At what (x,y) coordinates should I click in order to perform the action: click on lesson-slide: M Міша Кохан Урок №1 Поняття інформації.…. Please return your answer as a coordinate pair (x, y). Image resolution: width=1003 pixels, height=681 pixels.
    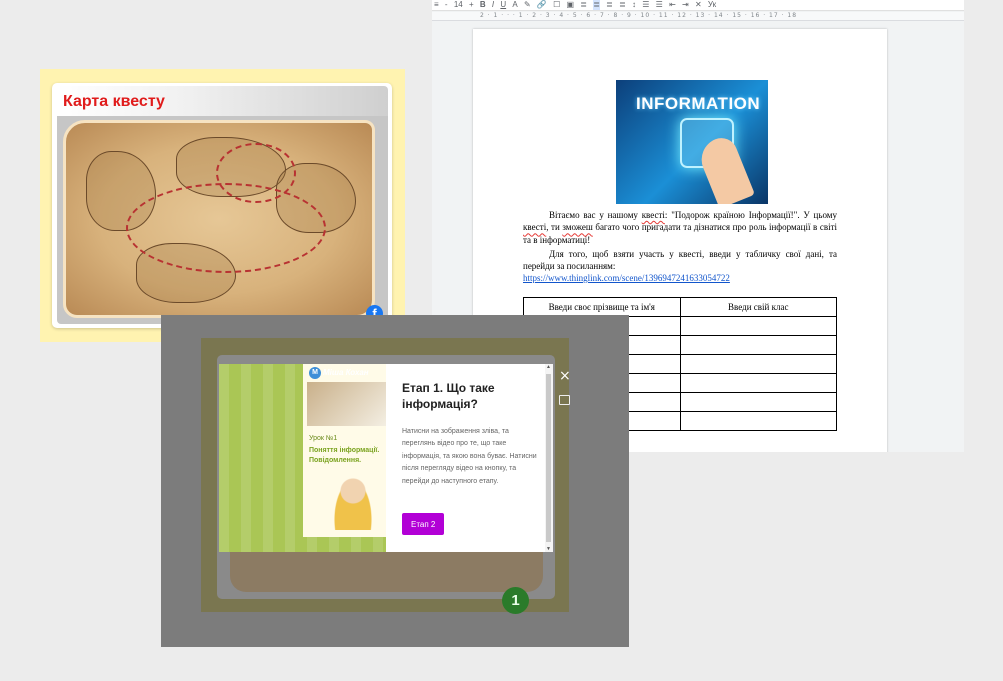
    Looking at the image, I should click on (344, 450).